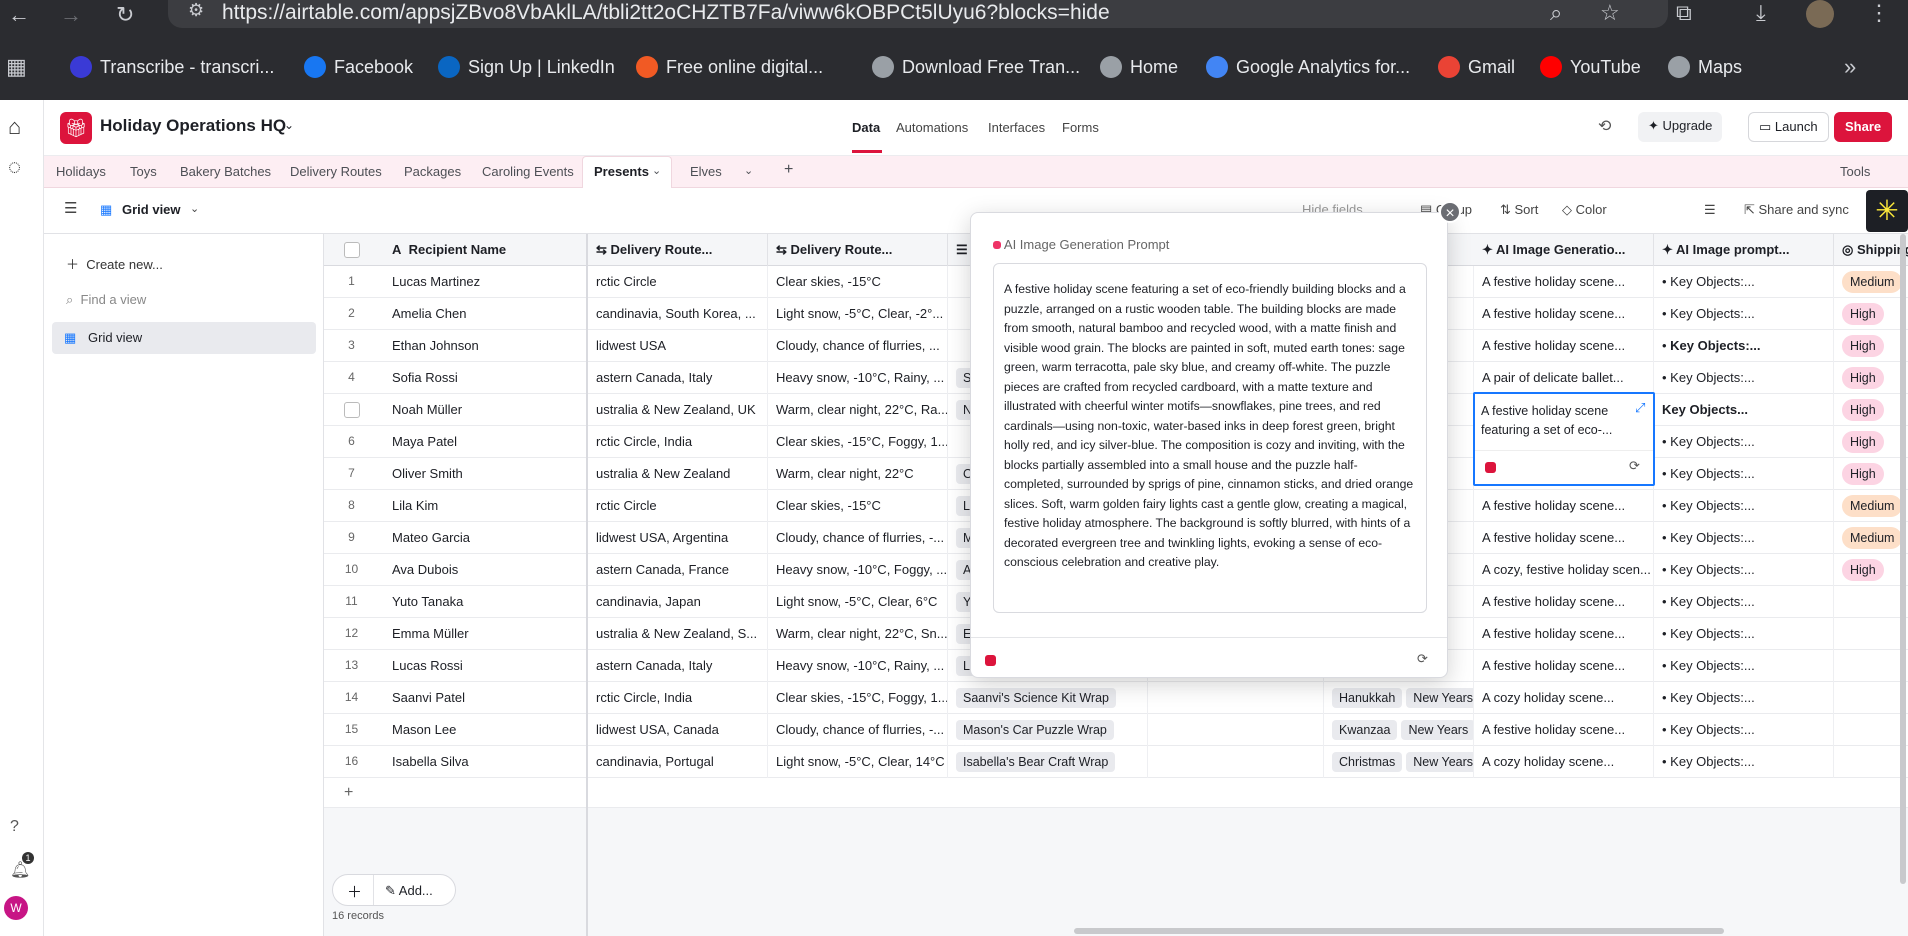 The image size is (1908, 936). Describe the element at coordinates (354, 891) in the screenshot. I see `add-record-icon: ＋` at that location.